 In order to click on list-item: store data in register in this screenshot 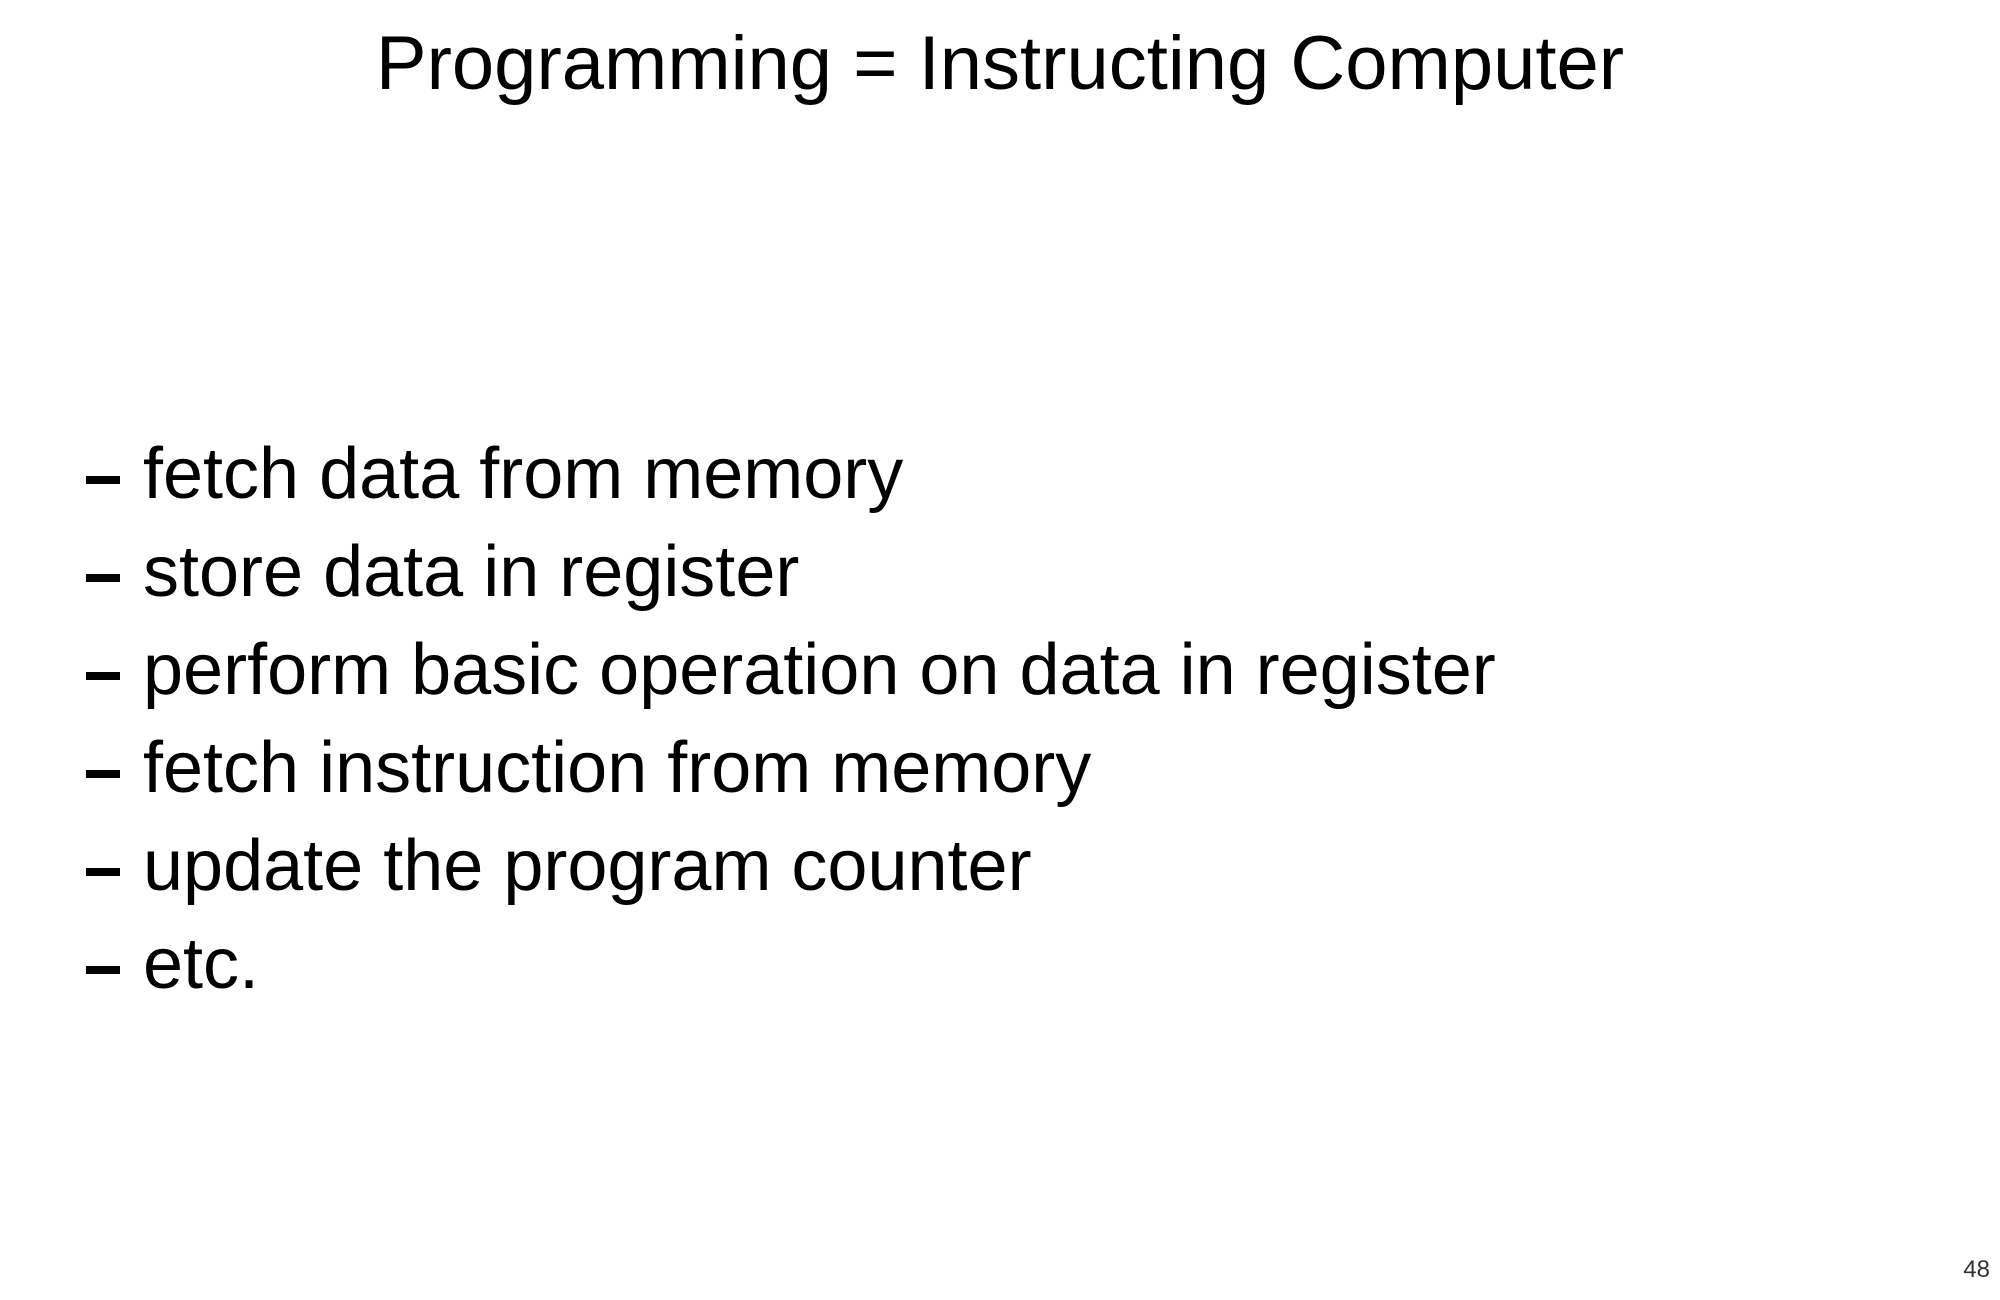, I will do `click(791, 572)`.